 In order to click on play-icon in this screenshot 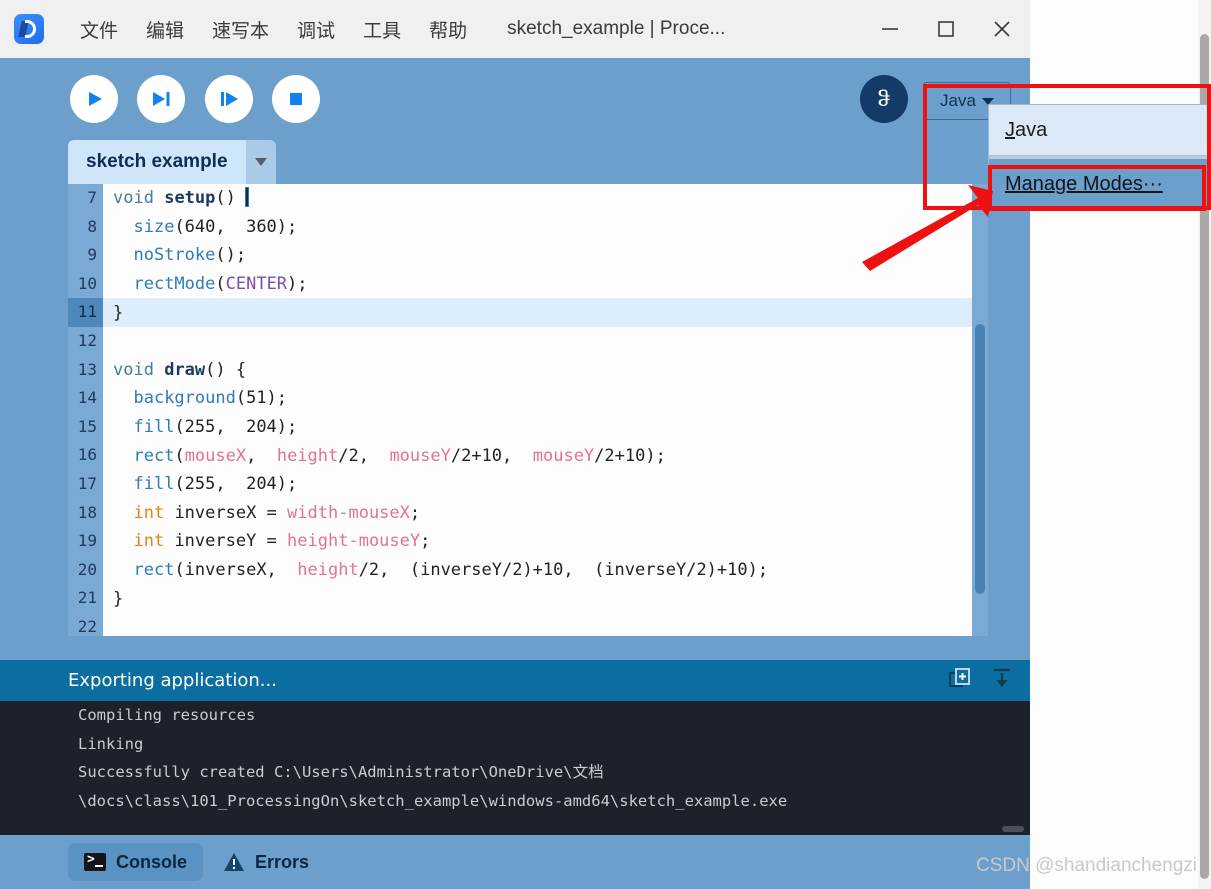, I will do `click(95, 99)`.